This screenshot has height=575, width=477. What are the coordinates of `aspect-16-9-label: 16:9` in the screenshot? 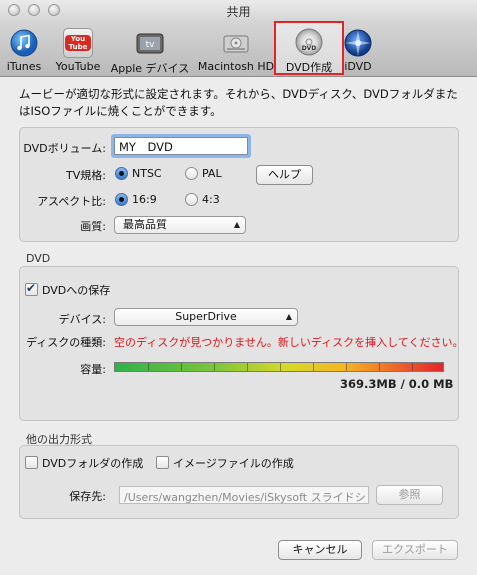 It's located at (144, 199).